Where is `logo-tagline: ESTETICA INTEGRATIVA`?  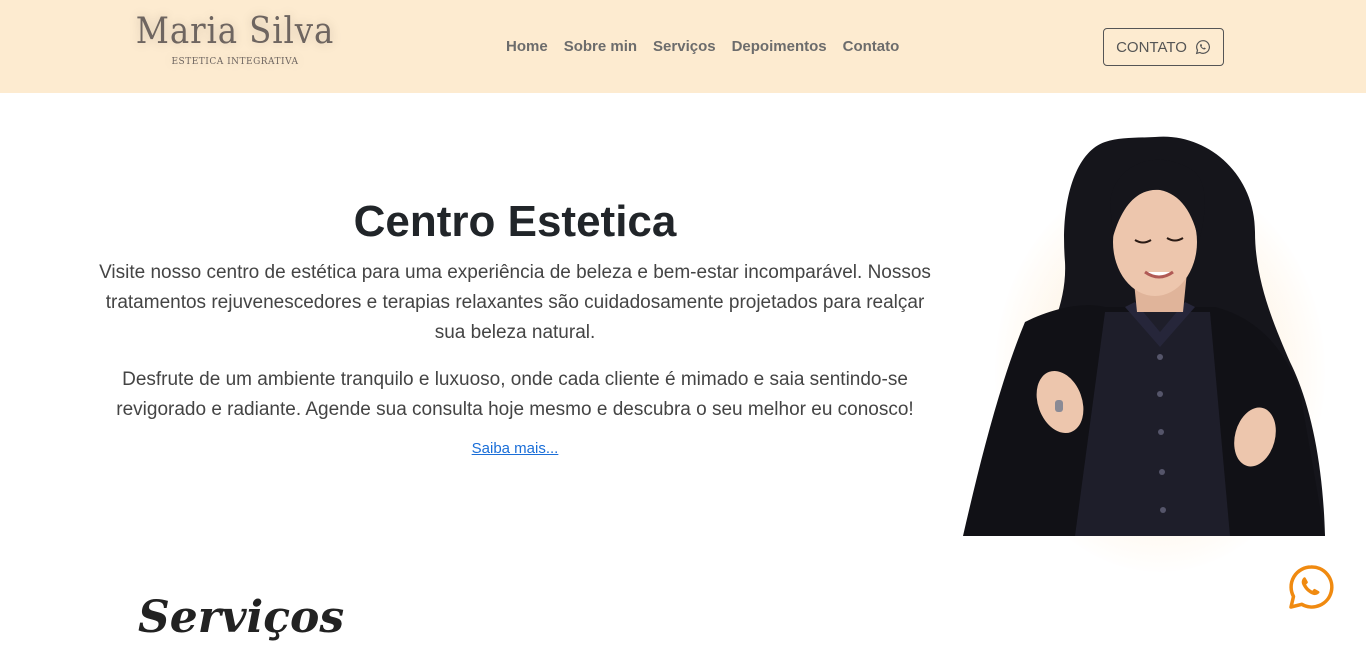
logo-tagline: ESTETICA INTEGRATIVA is located at coordinates (235, 62).